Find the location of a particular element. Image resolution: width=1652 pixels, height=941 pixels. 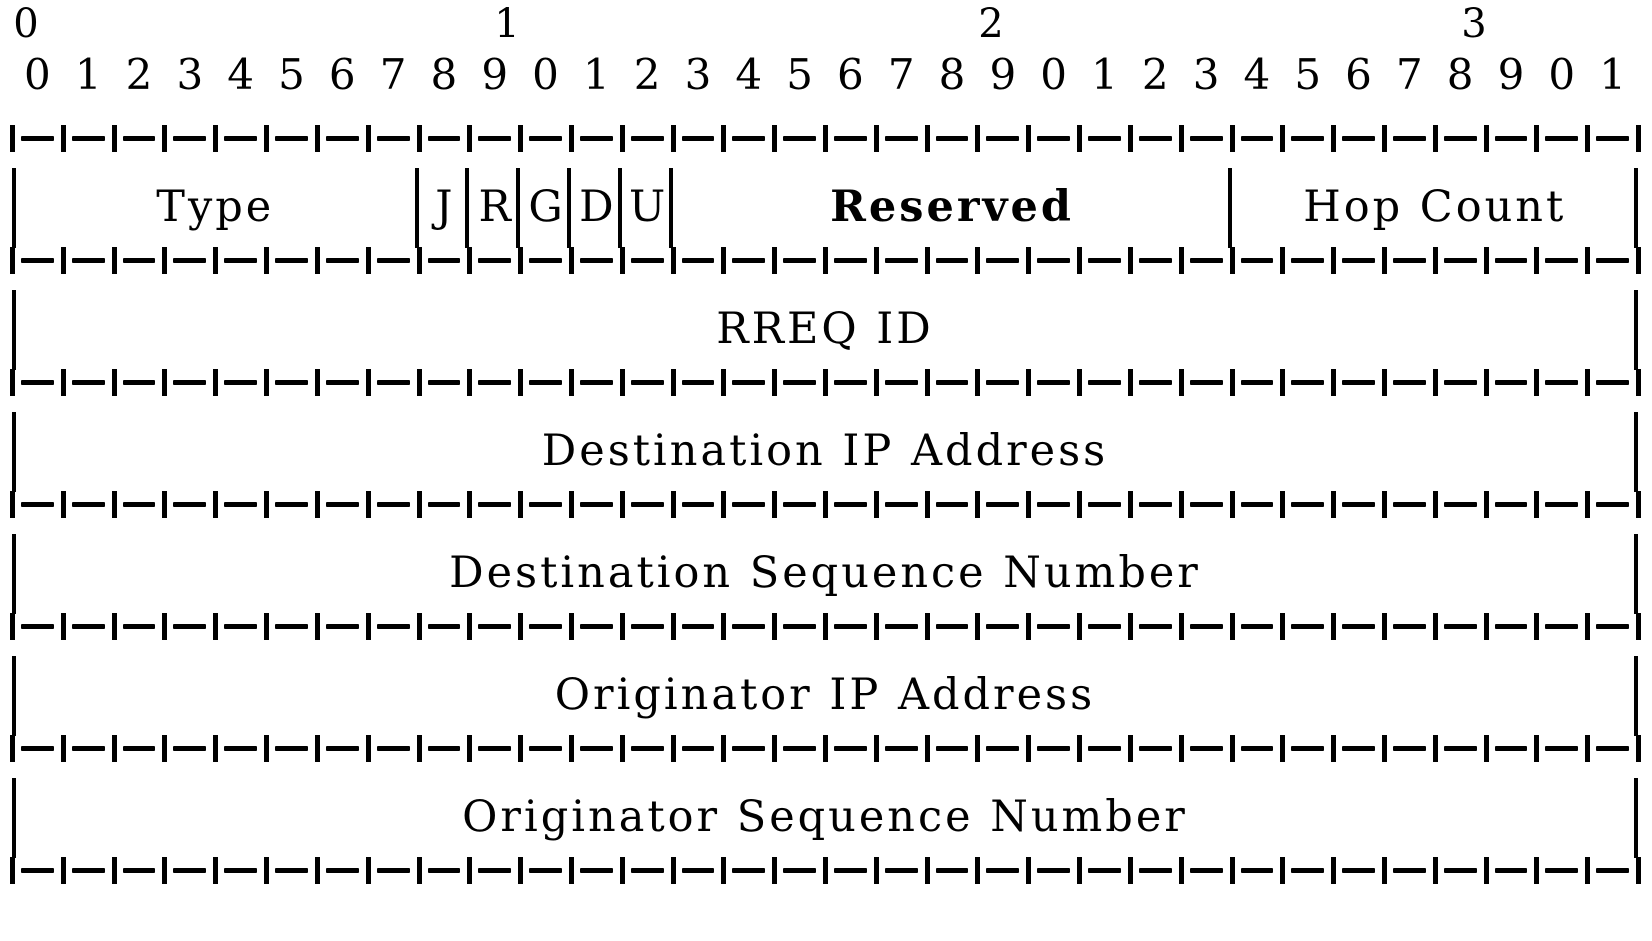

bit-number-3: 3 is located at coordinates (190, 74).